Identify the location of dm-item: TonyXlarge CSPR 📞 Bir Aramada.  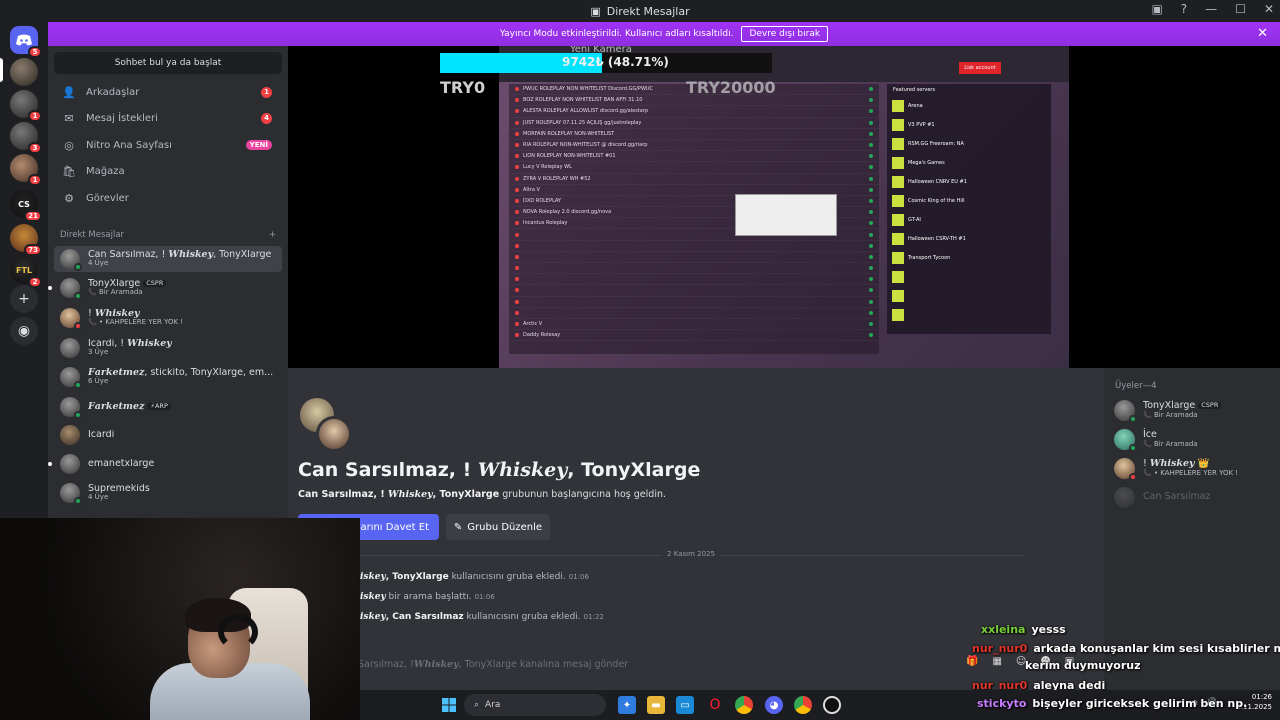
(165, 288).